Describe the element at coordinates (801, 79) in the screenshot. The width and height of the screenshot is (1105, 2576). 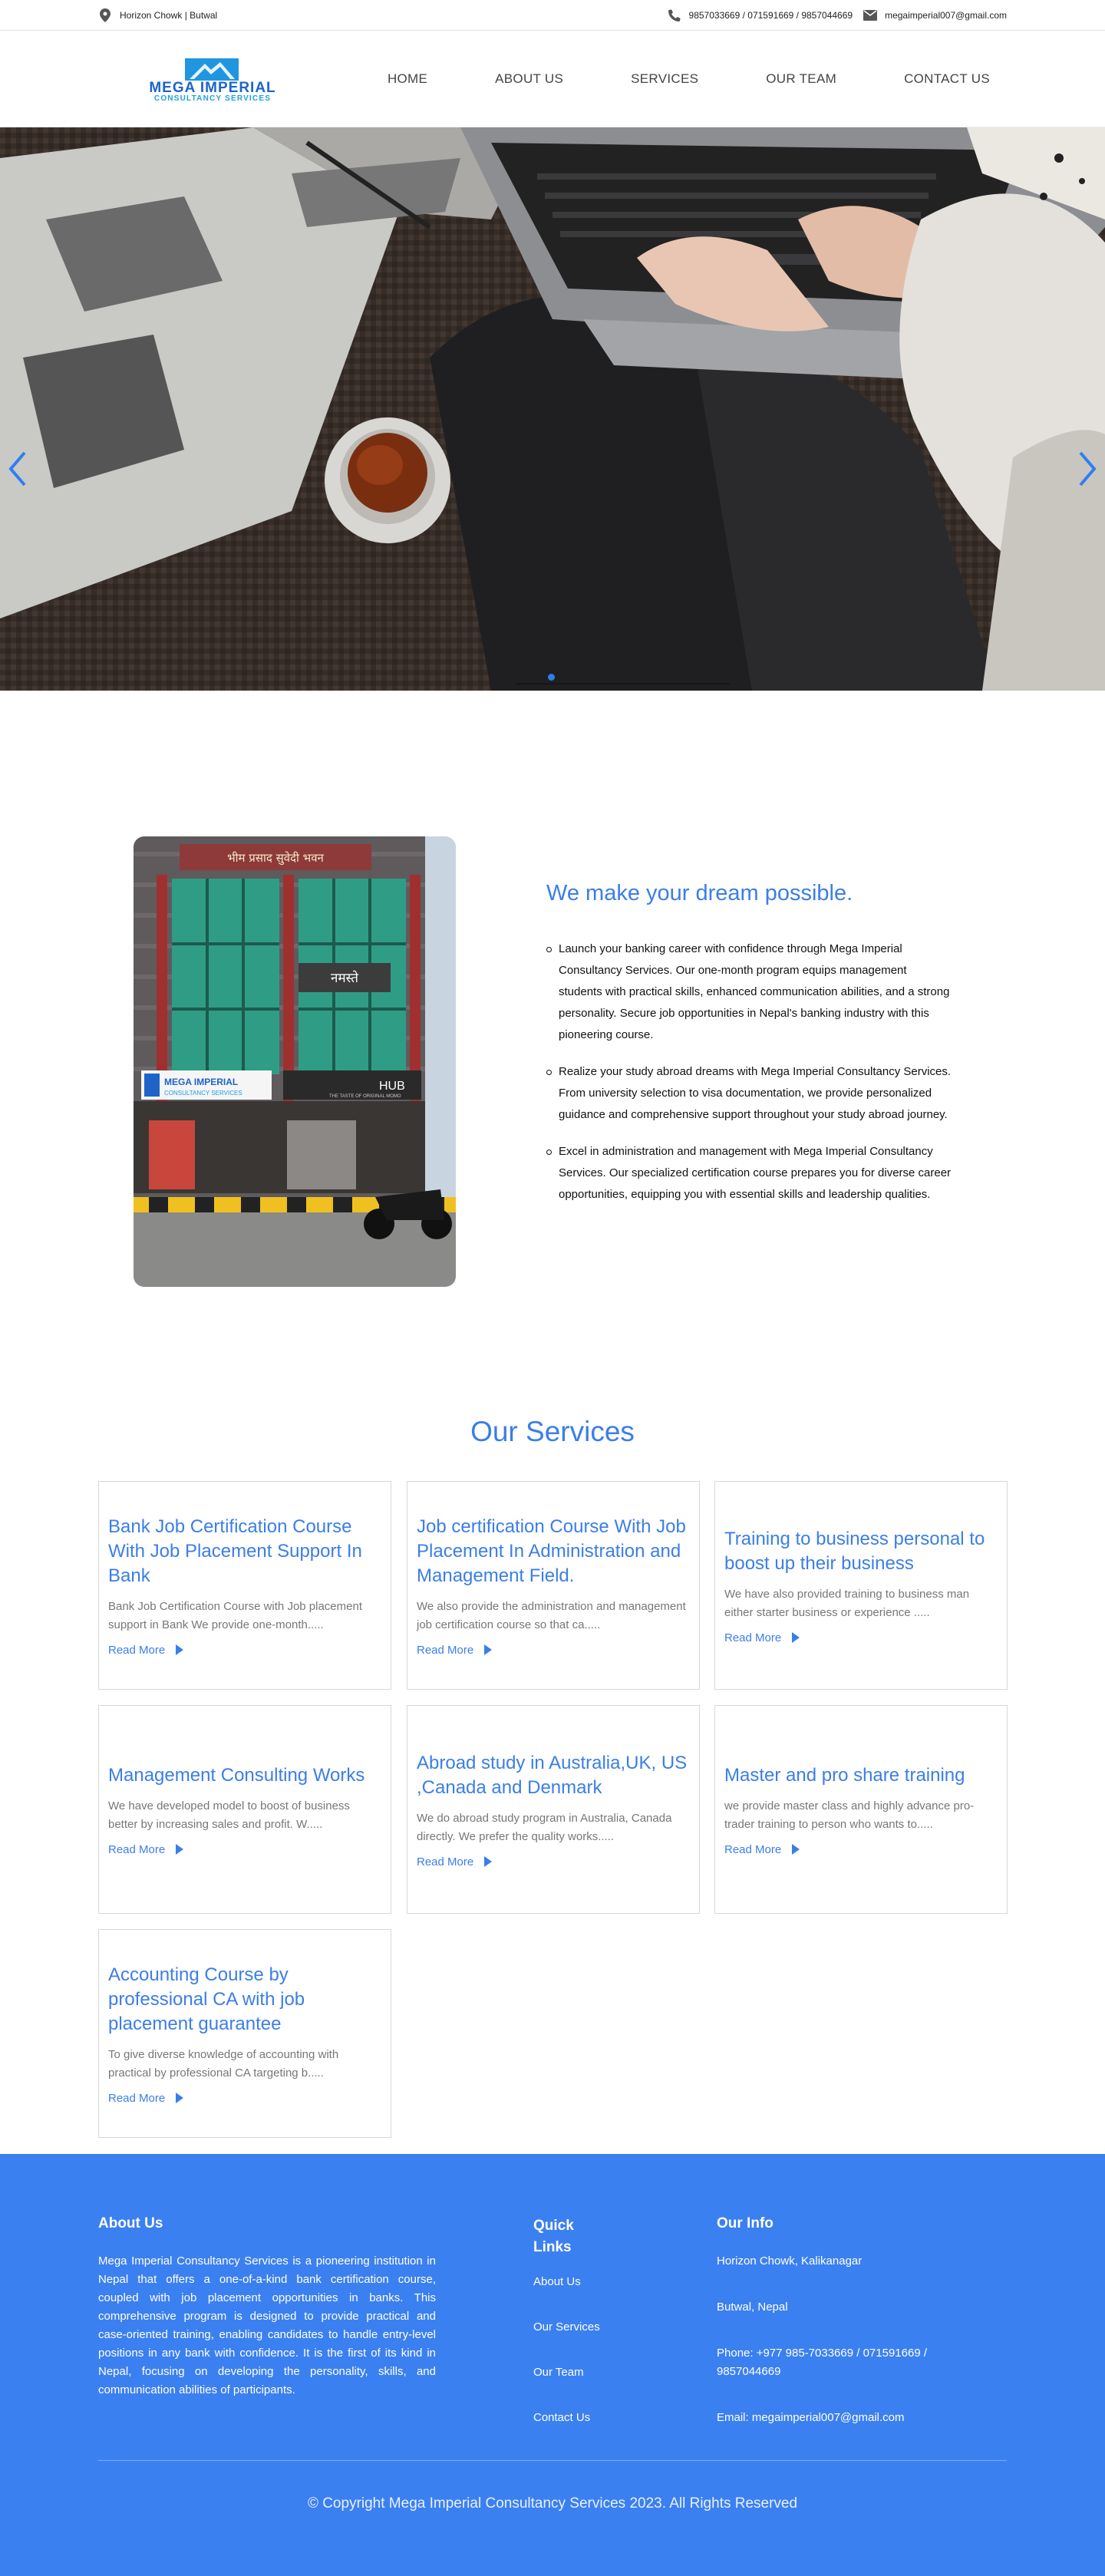
I see `nav-our-team: OUR TEAM` at that location.